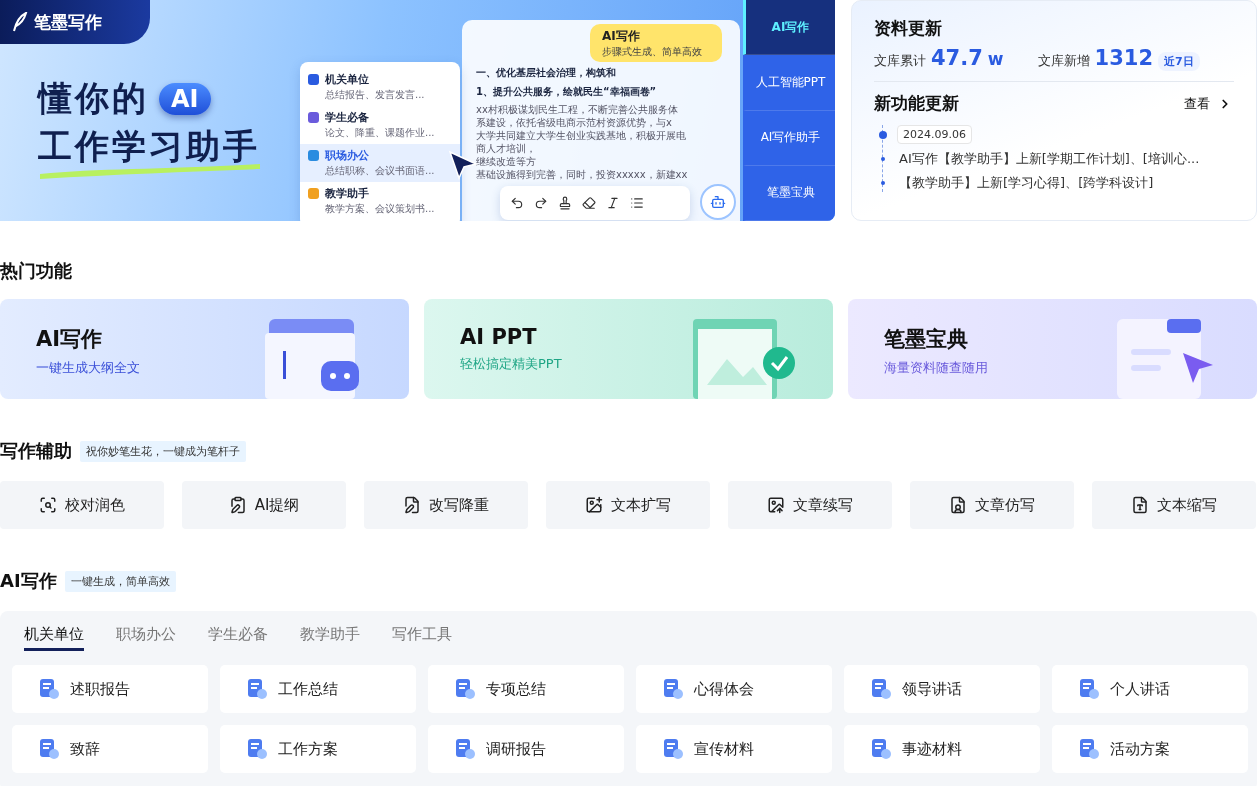  What do you see at coordinates (789, 193) in the screenshot?
I see `side-tab: 笔墨宝典` at bounding box center [789, 193].